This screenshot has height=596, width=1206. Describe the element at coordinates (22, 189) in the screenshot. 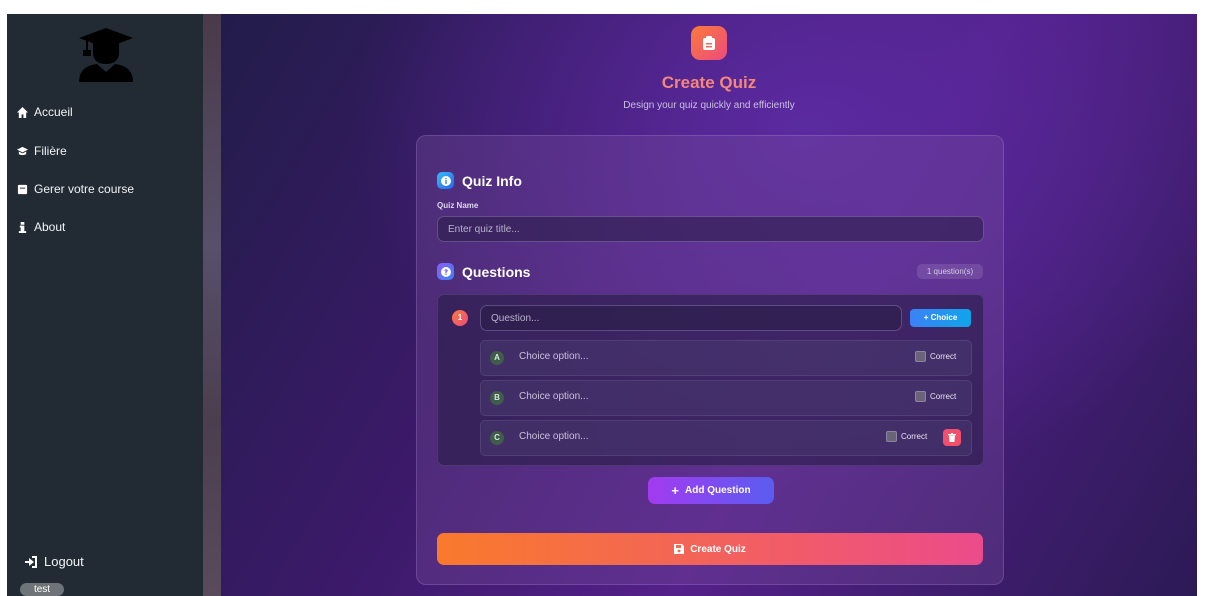

I see `book-icon` at that location.